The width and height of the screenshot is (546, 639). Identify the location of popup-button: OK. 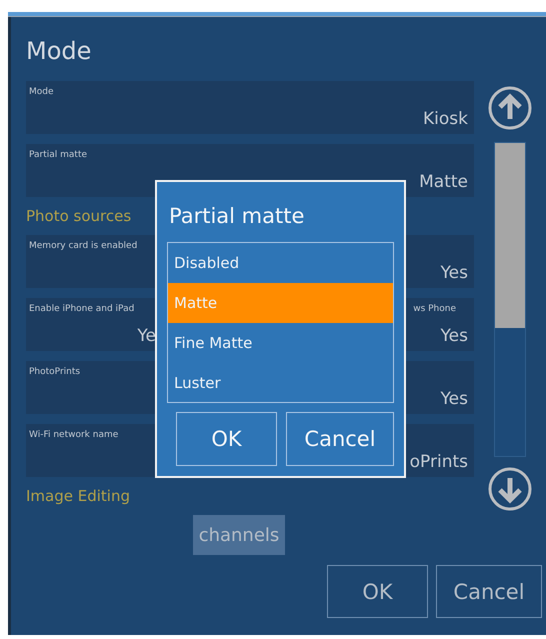
(226, 439).